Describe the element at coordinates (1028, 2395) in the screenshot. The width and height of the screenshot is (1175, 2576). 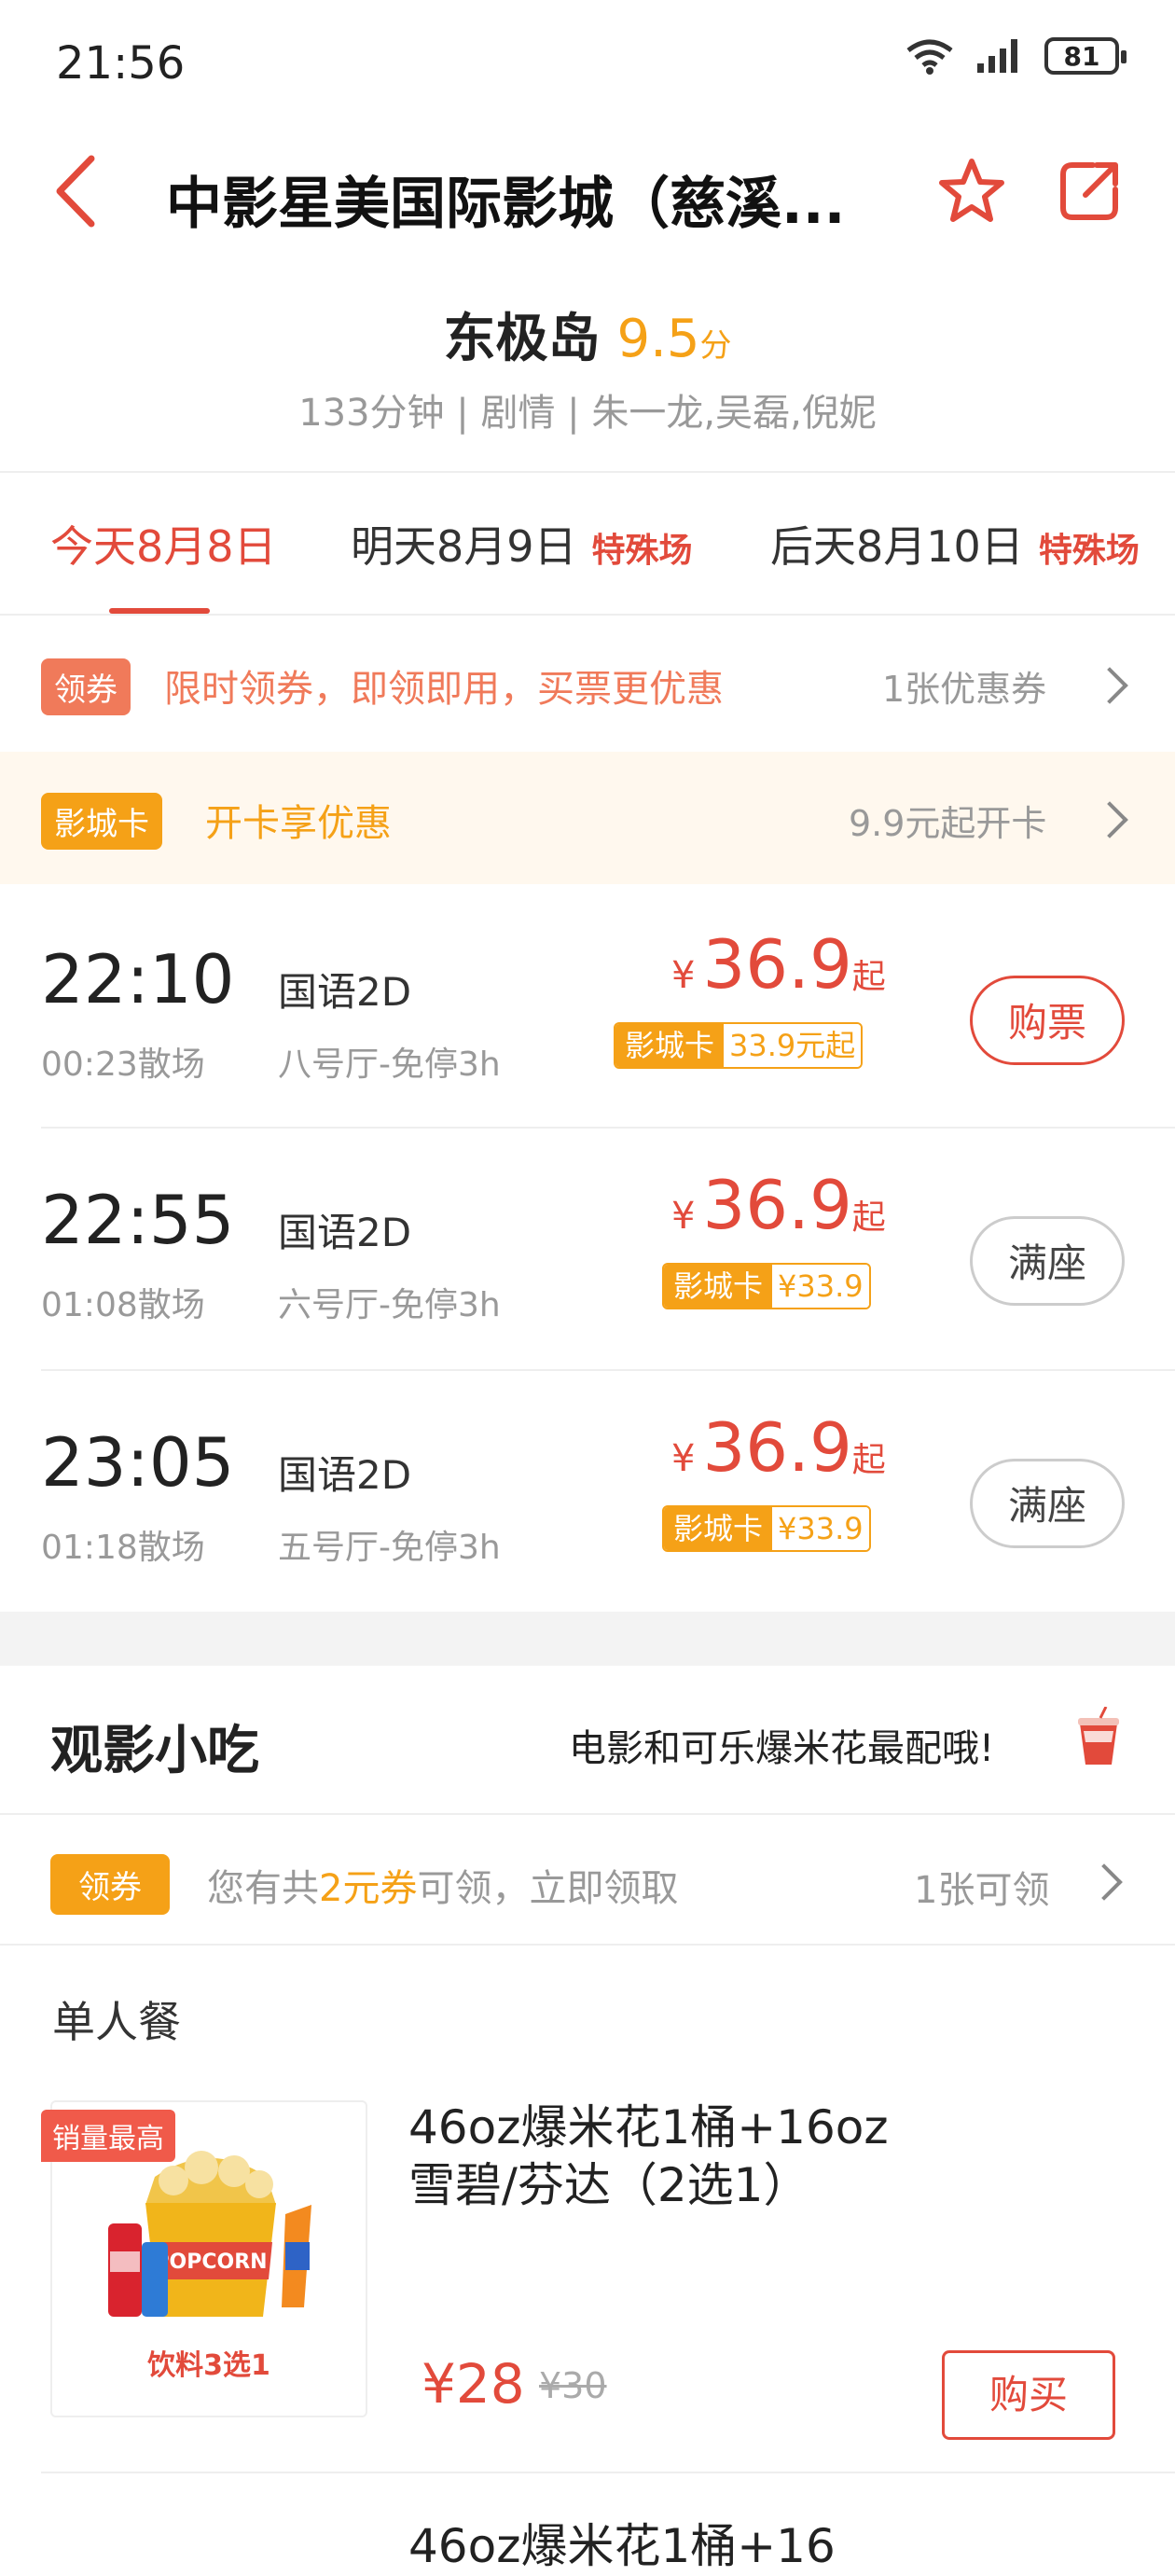
I see `buy-combo-button: 购买` at that location.